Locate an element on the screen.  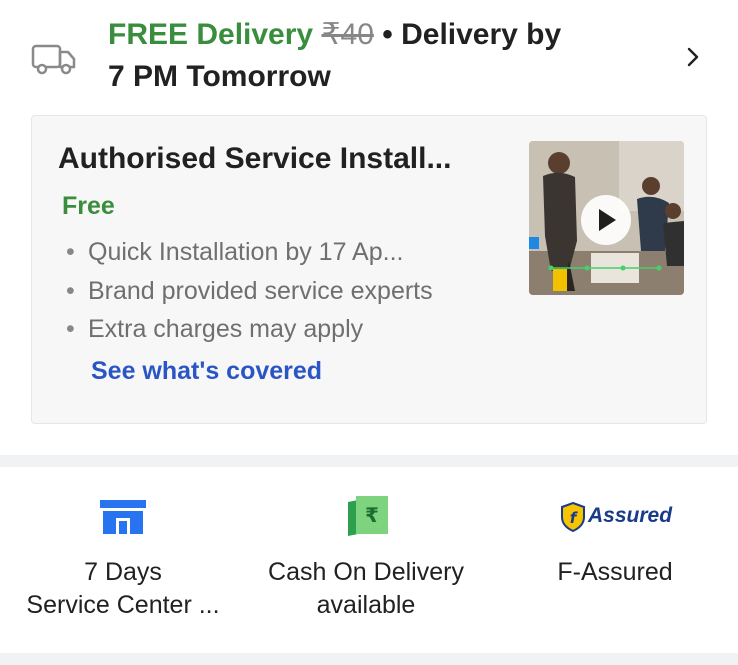
delivery-by-label: Delivery by is located at coordinates (481, 34).